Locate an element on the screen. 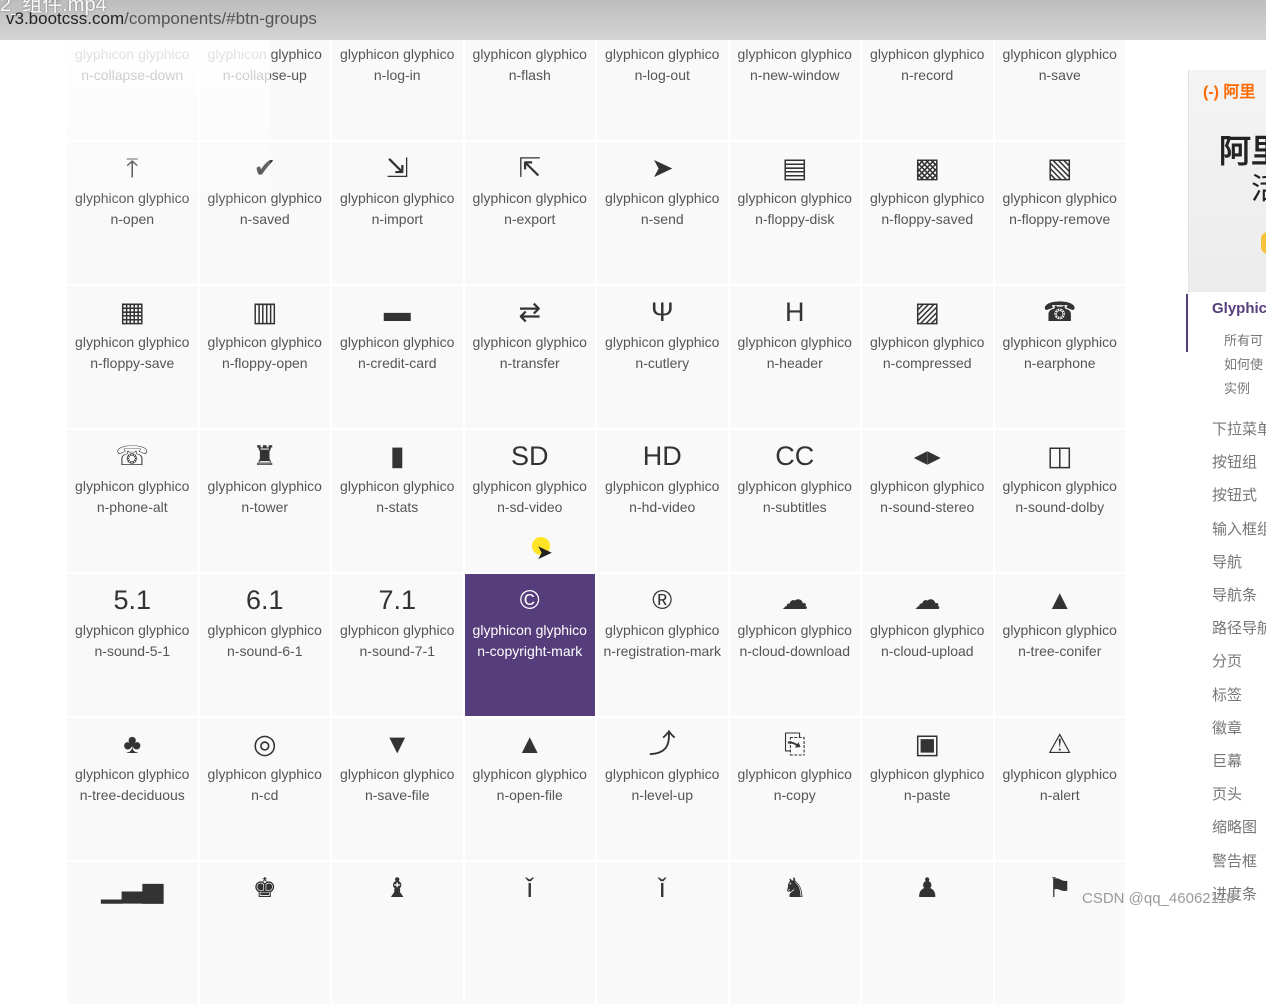 This screenshot has height=1005, width=1266. ad-subline: 活 is located at coordinates (1258, 186).